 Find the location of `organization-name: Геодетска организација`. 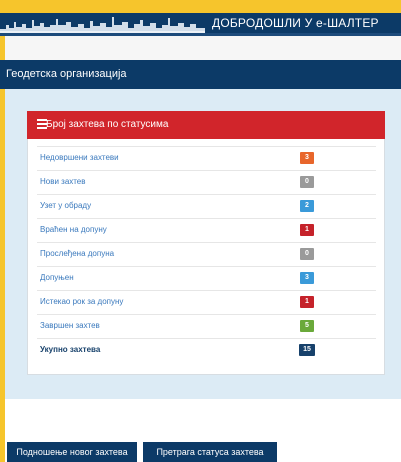

organization-name: Геодетска организација is located at coordinates (66, 74).